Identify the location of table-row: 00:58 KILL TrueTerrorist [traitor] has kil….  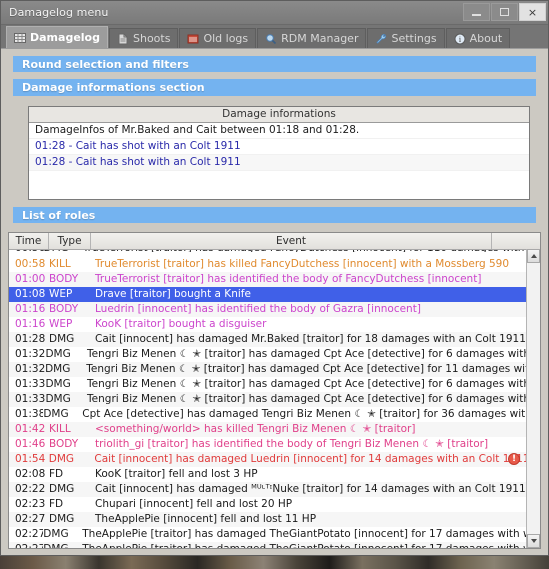
(267, 264).